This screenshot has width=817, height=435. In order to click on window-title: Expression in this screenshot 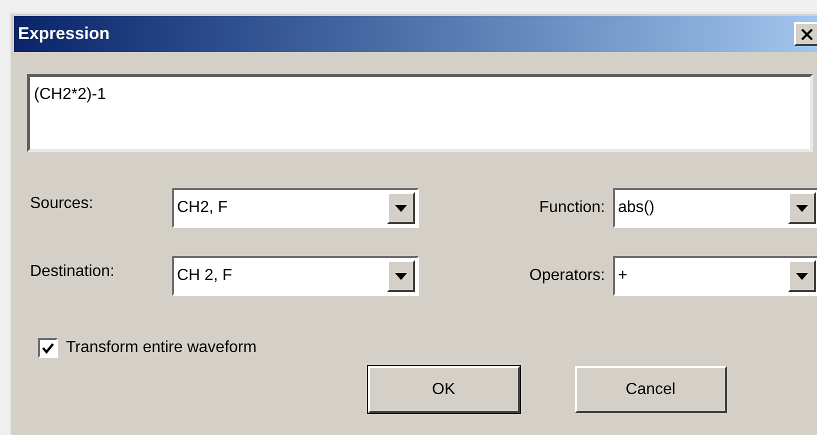, I will do `click(64, 34)`.